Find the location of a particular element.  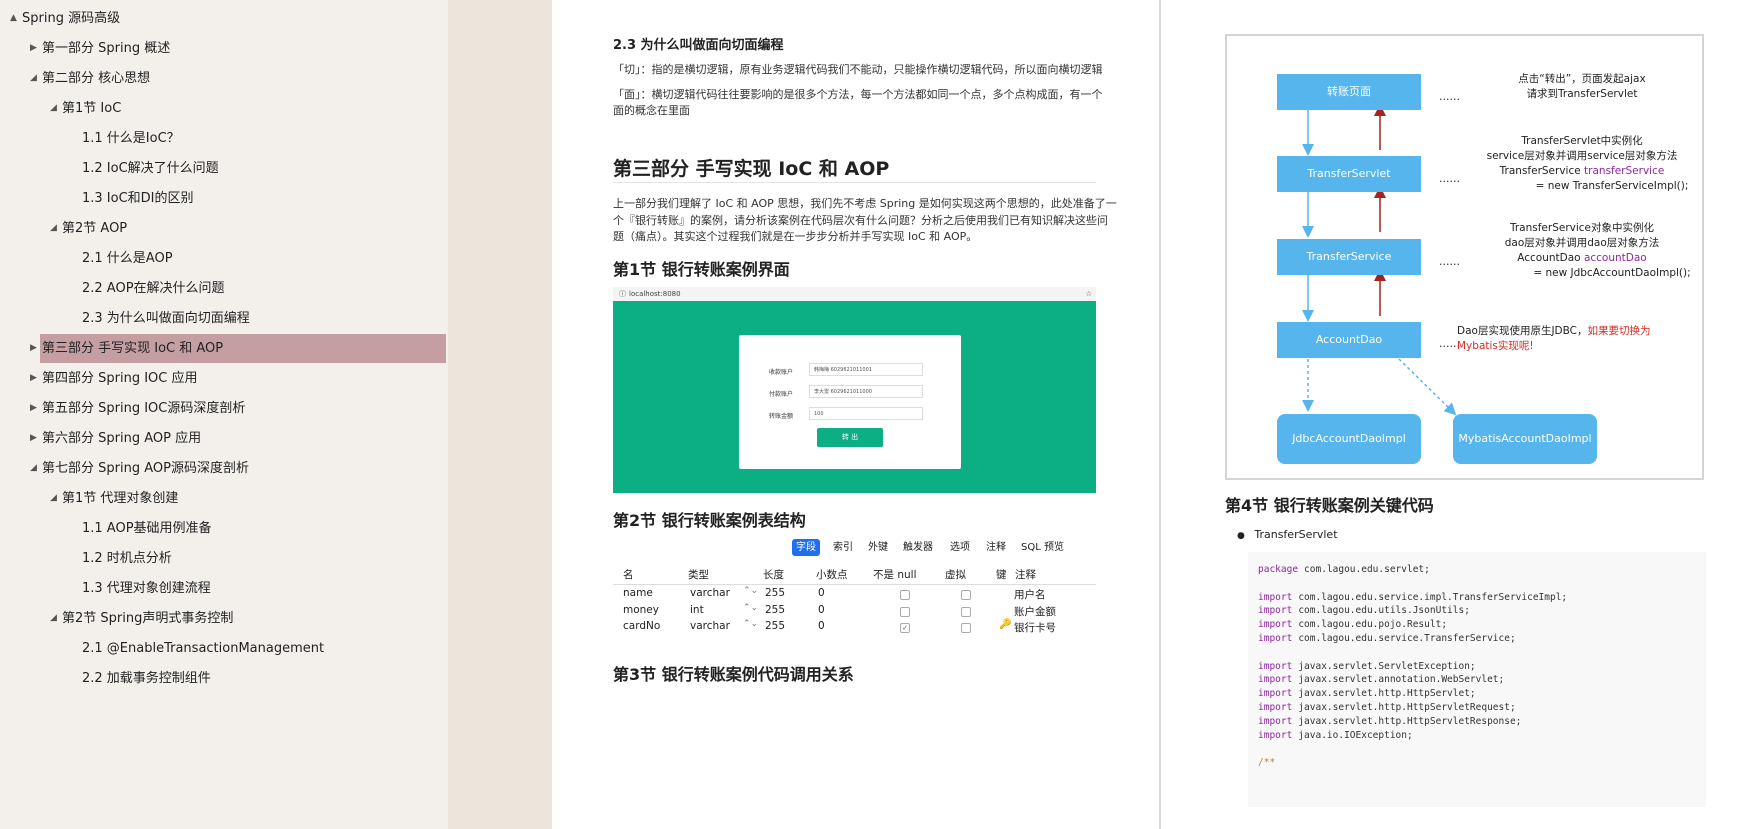

toc-item: 1.1 什么是IoC？ is located at coordinates (223, 138).